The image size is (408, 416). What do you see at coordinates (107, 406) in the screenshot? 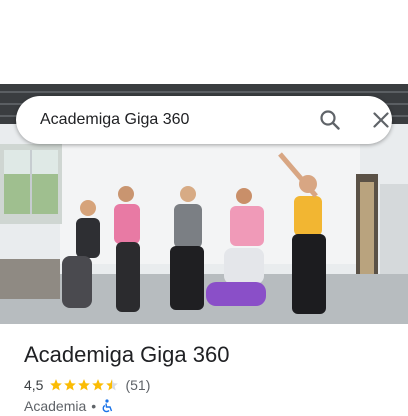
I see `wheelchair-icon` at bounding box center [107, 406].